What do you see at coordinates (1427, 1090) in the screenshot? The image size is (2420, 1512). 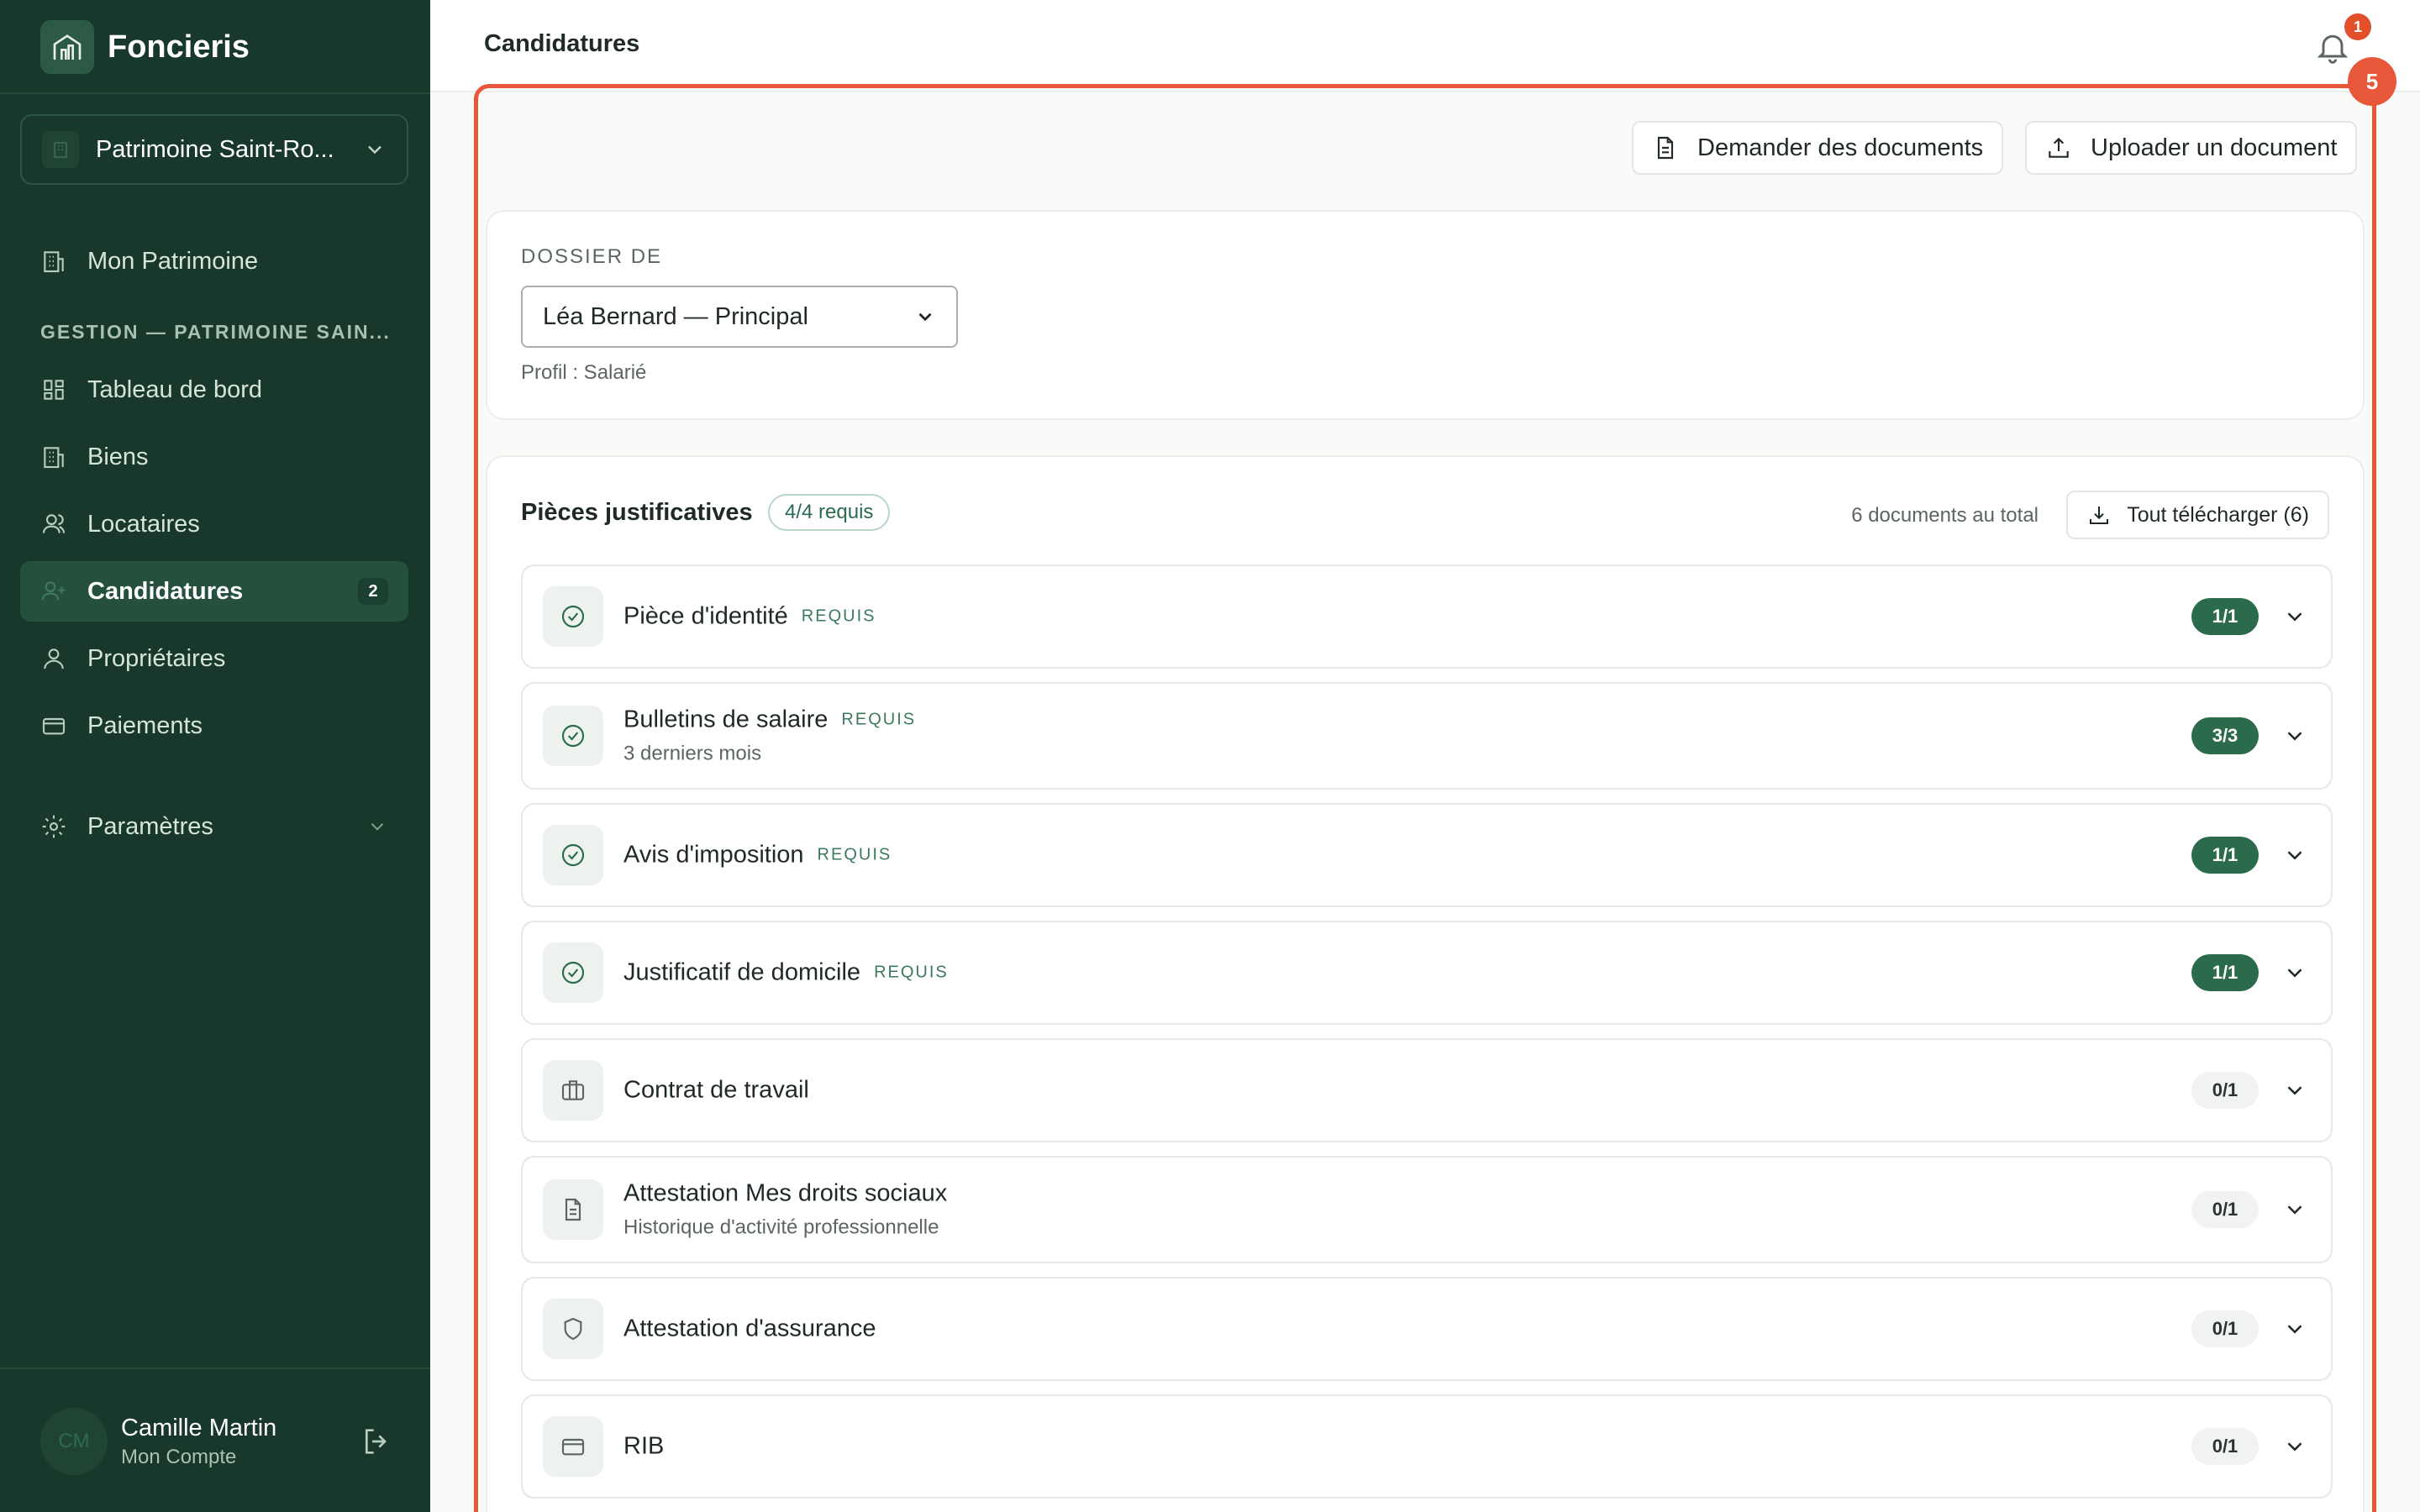 I see `document-row-contrat-travail: Contrat de travail 0/1` at bounding box center [1427, 1090].